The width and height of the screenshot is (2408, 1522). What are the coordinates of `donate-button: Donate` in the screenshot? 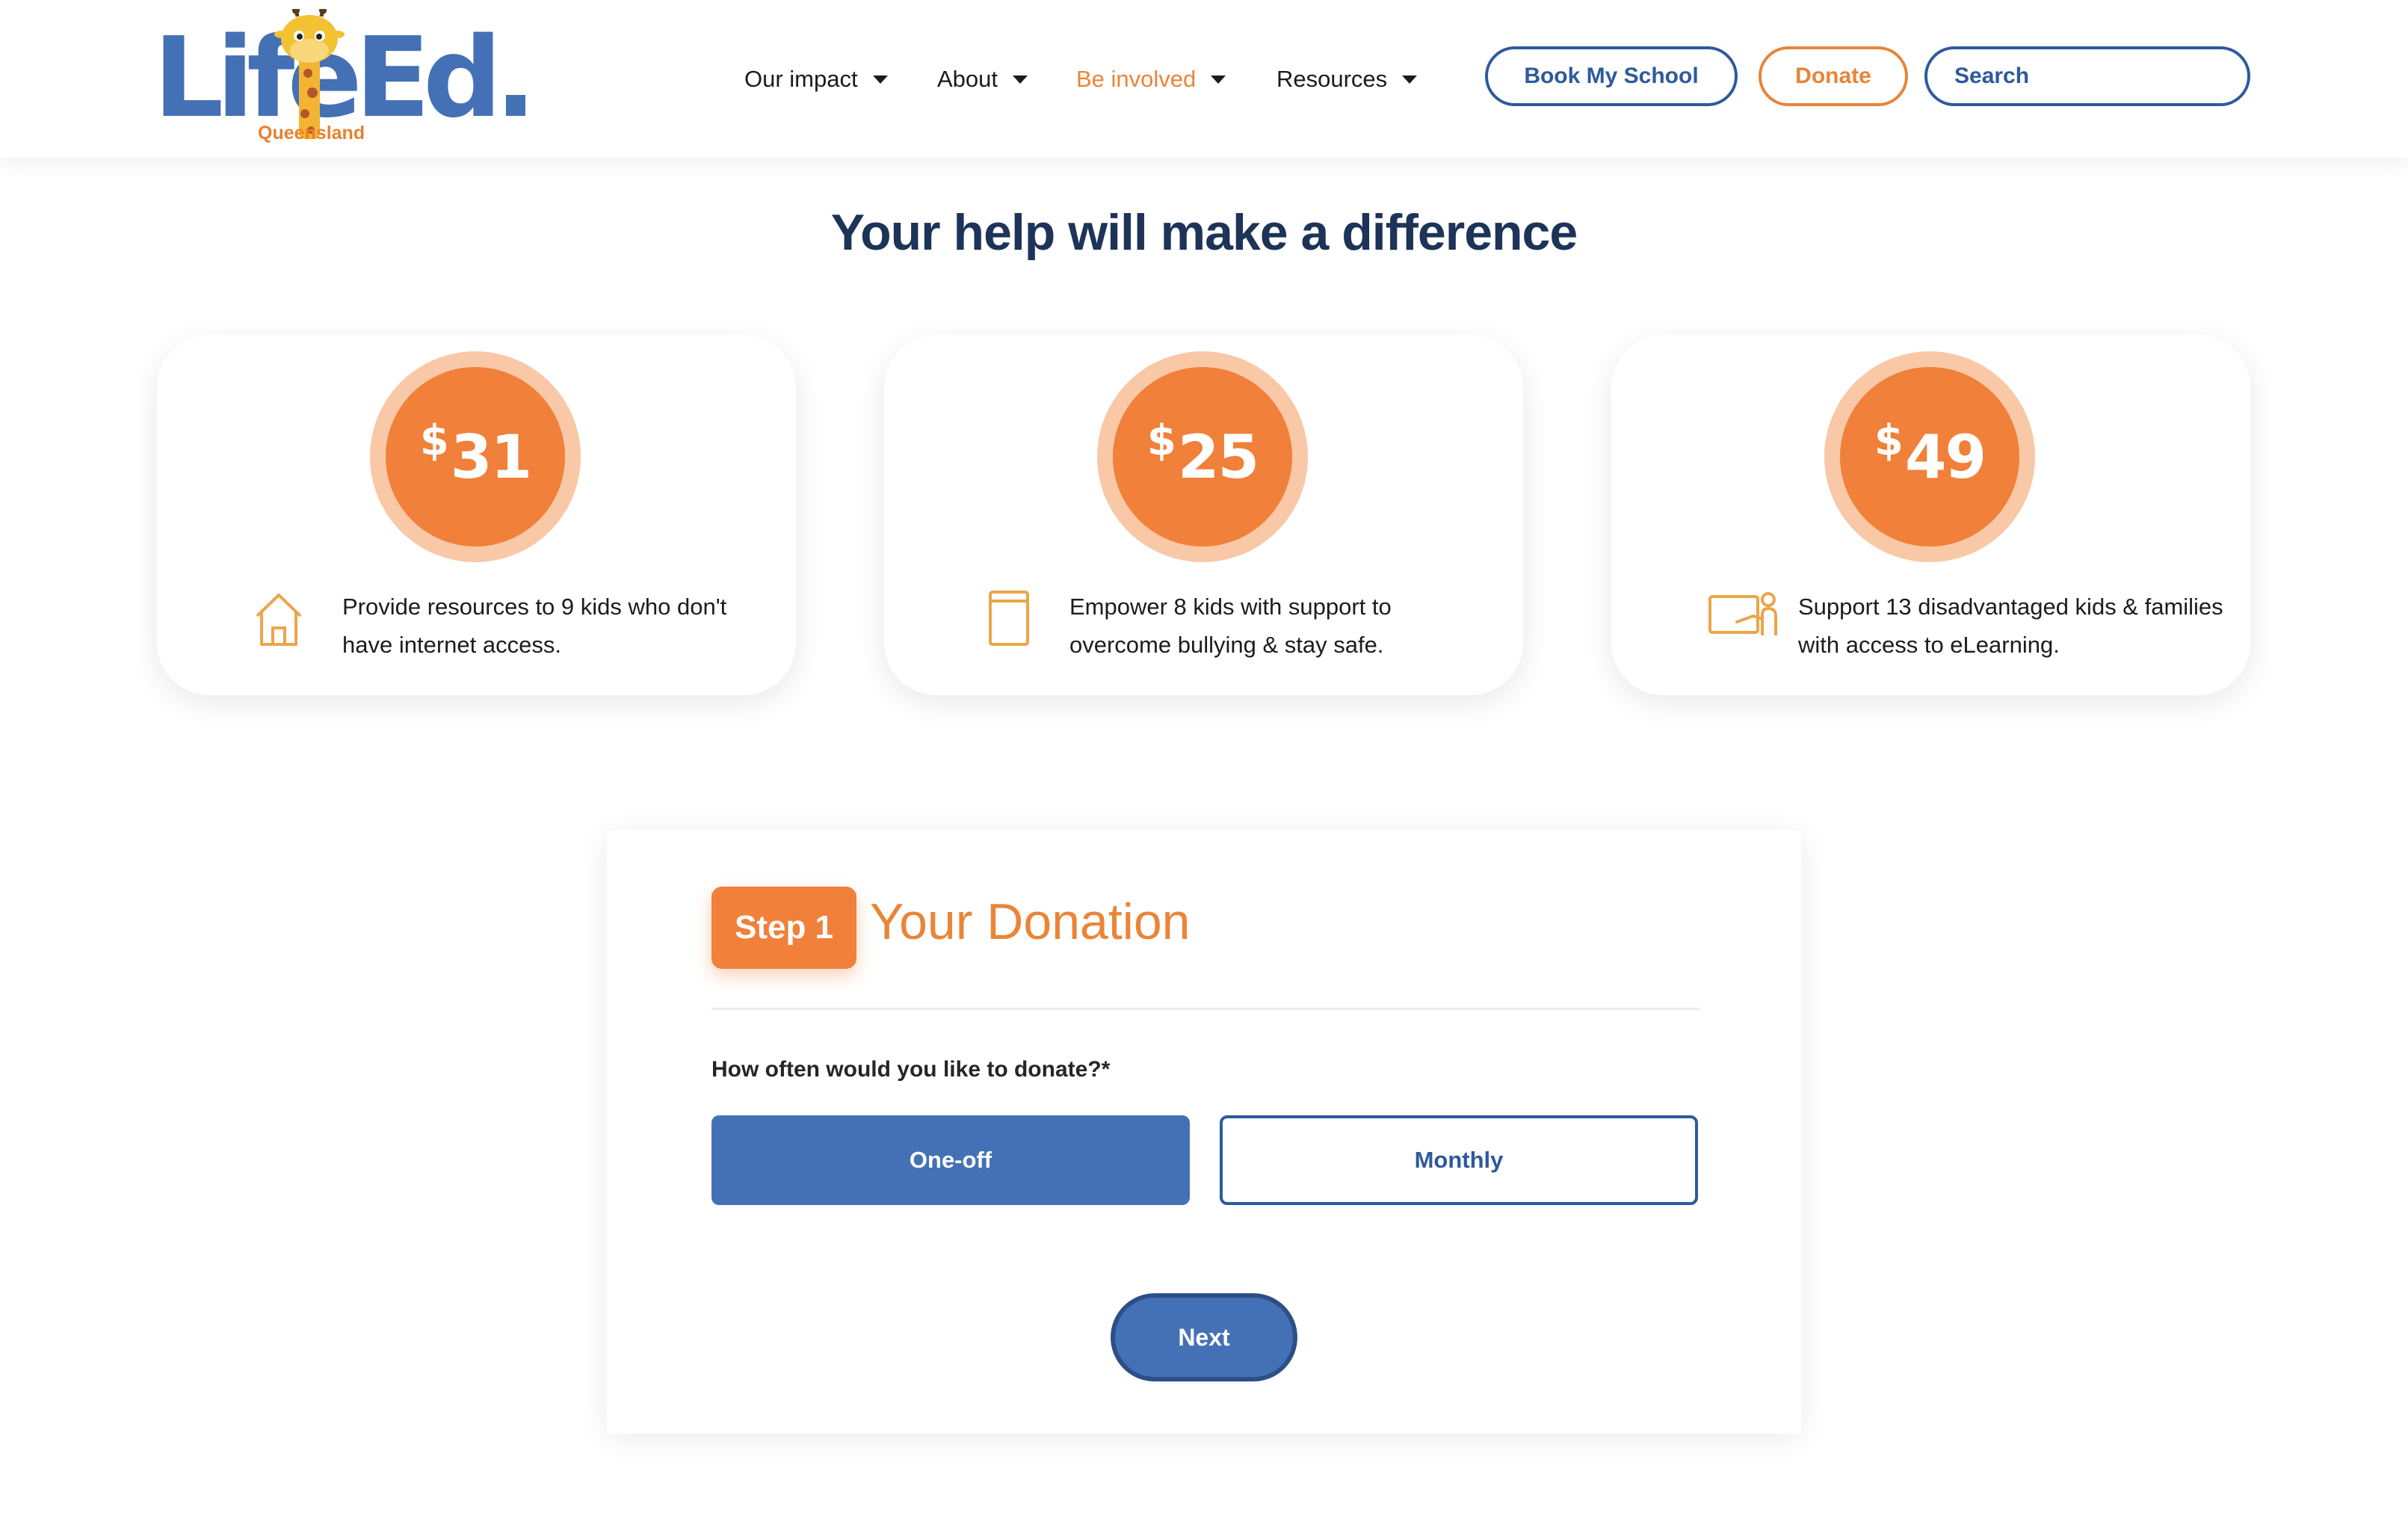 It's located at (1833, 76).